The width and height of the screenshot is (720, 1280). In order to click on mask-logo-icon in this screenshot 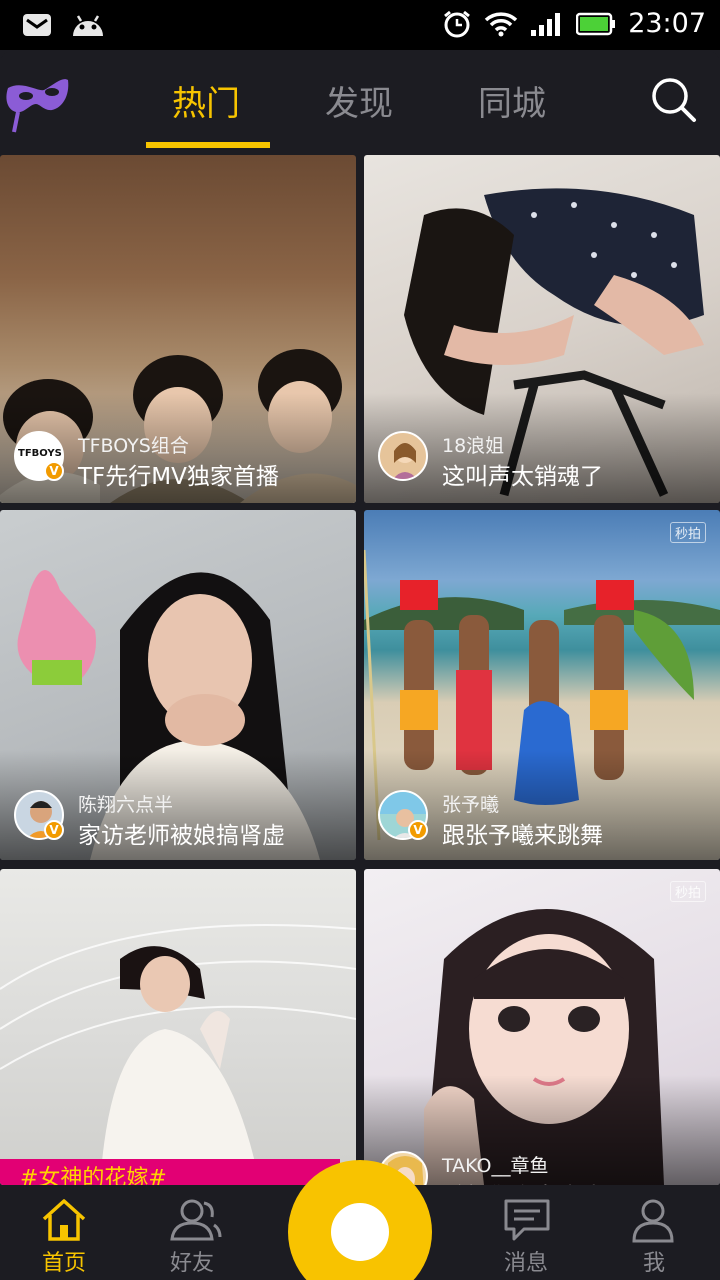, I will do `click(37, 105)`.